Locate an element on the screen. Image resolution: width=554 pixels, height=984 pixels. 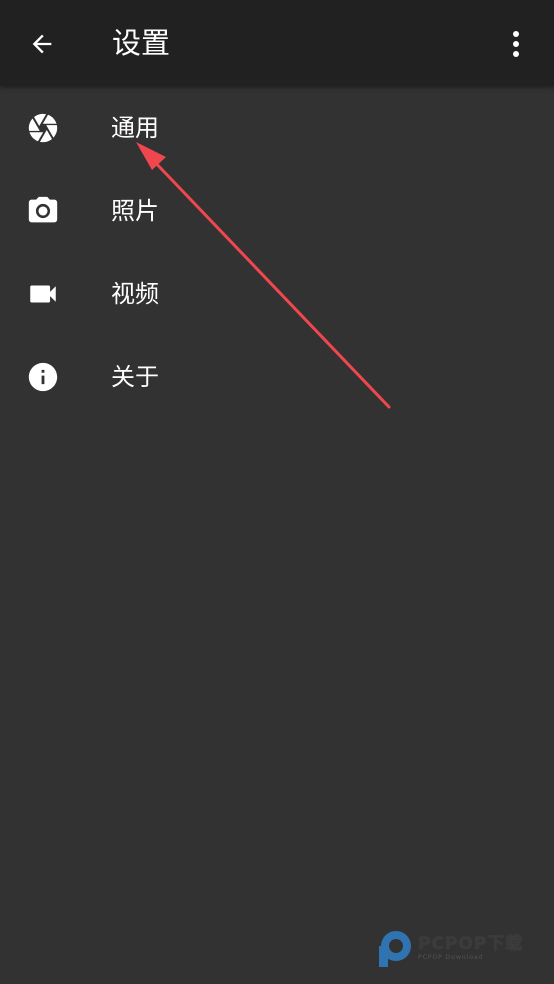
info-icon is located at coordinates (43, 377).